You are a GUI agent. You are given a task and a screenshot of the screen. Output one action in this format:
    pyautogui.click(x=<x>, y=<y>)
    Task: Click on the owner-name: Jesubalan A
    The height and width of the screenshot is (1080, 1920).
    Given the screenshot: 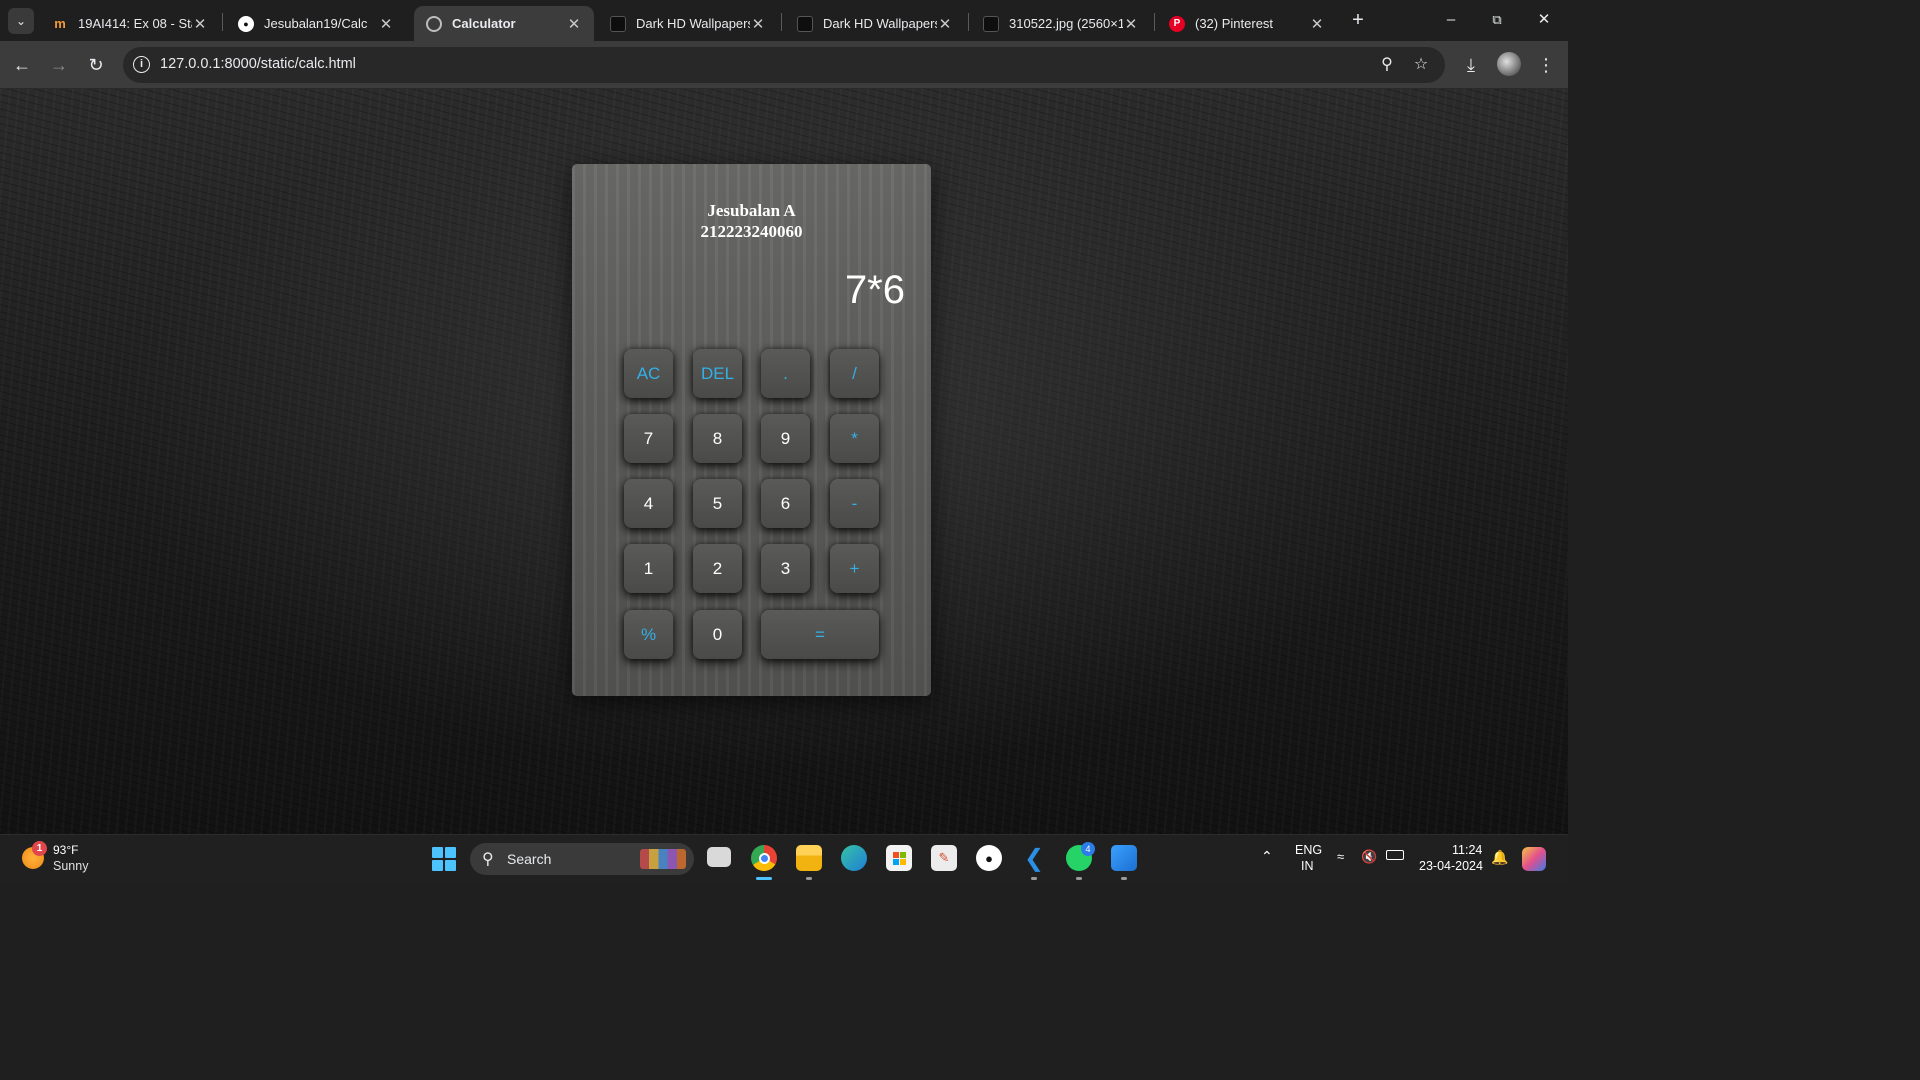 What is the action you would take?
    pyautogui.click(x=751, y=210)
    